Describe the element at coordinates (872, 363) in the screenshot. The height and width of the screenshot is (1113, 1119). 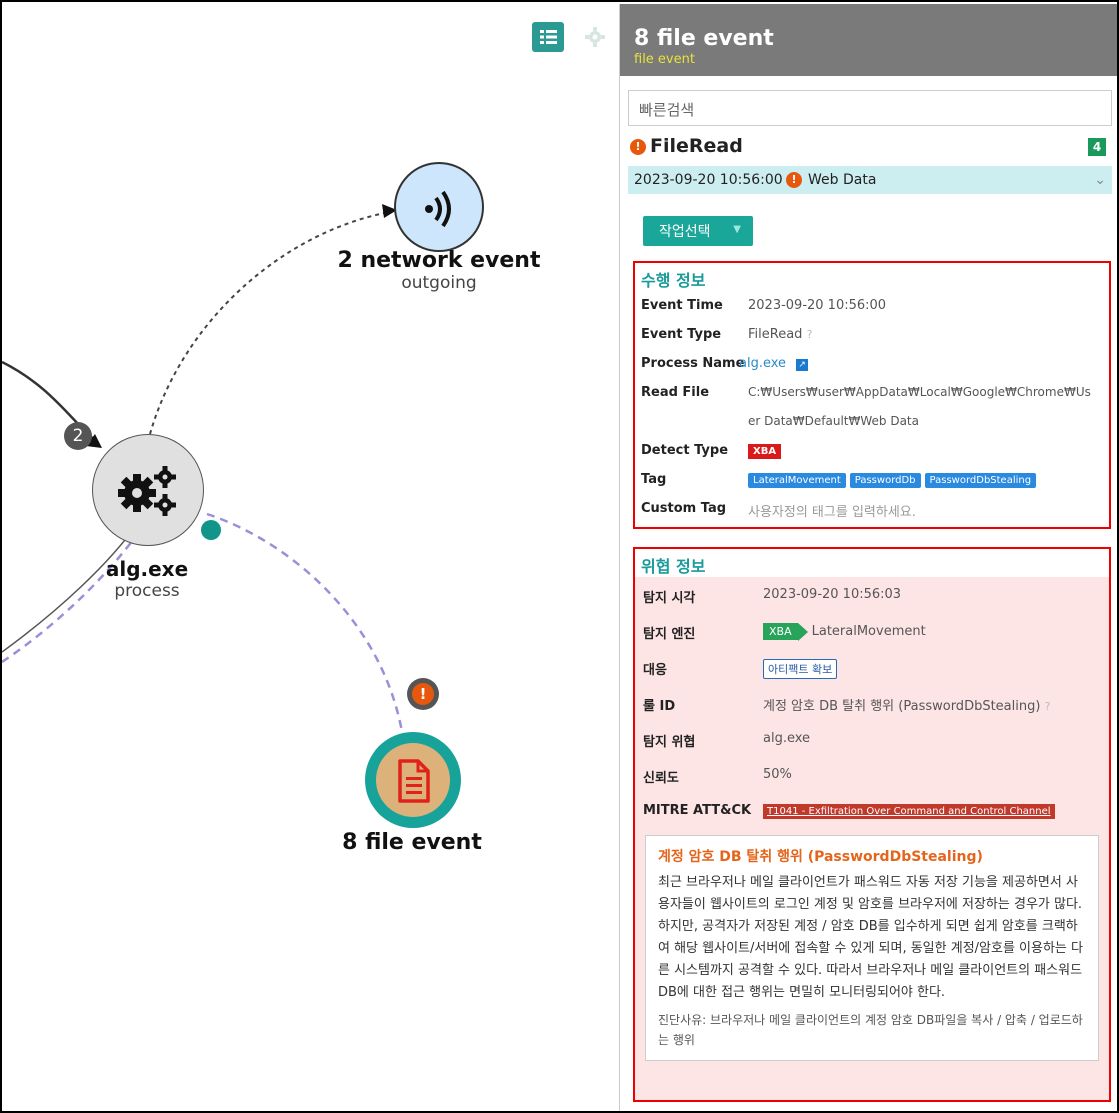
I see `info-row-process-name: Process Name alg.exe ↗` at that location.